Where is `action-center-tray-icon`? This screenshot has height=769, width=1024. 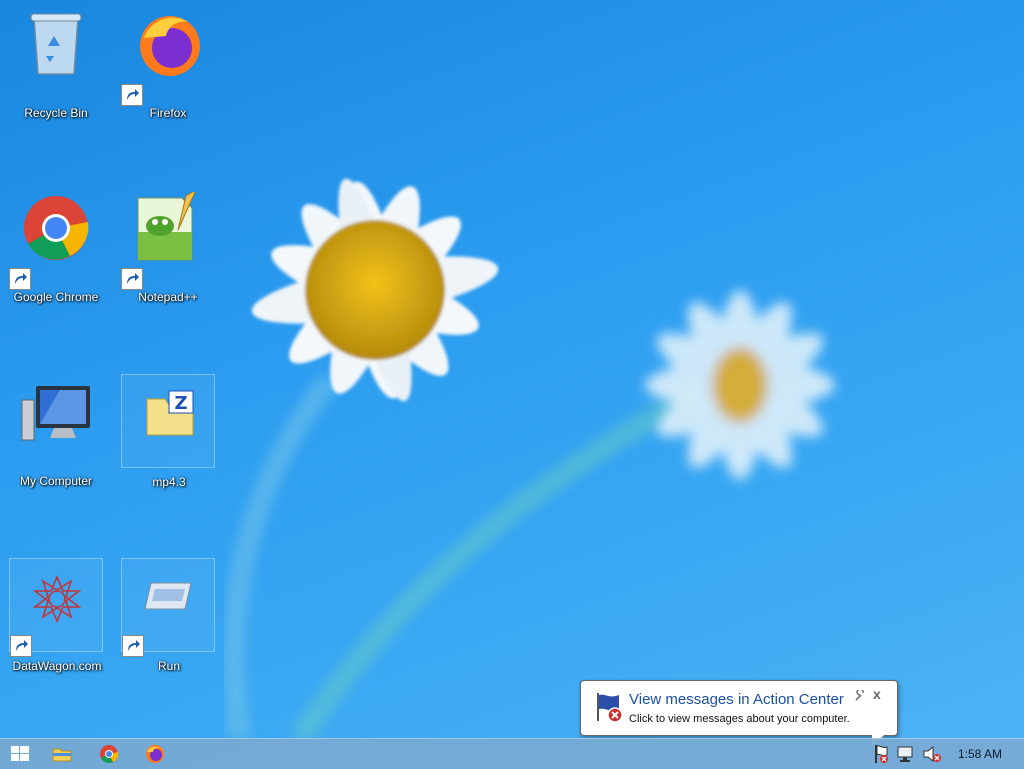 action-center-tray-icon is located at coordinates (880, 754).